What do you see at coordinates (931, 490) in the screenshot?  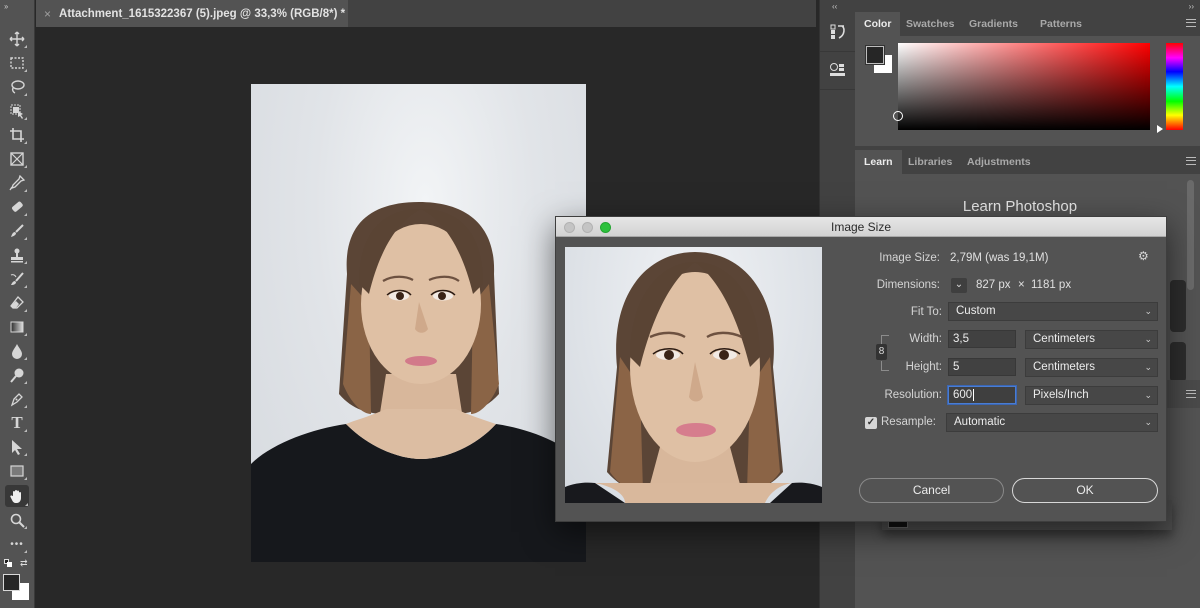 I see `cancel-button: Cancel` at bounding box center [931, 490].